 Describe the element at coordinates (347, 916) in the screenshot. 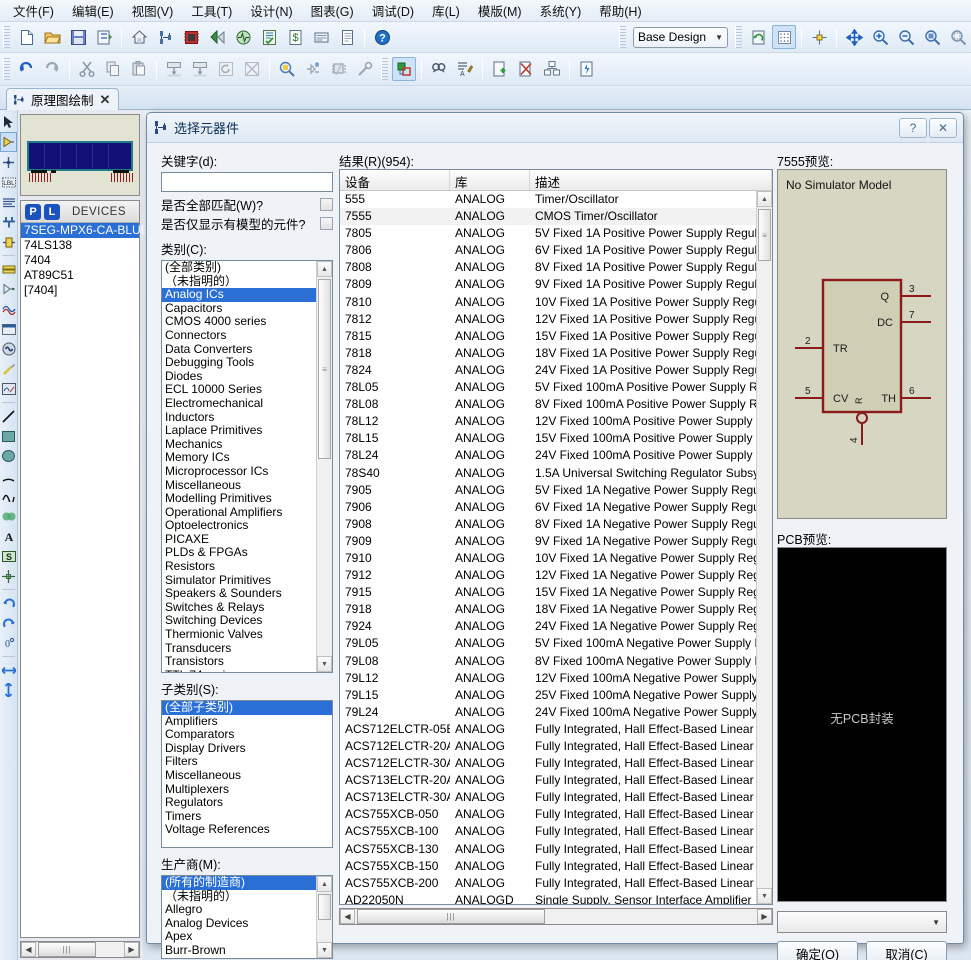

I see `scroll-left-arrow: ◀` at that location.